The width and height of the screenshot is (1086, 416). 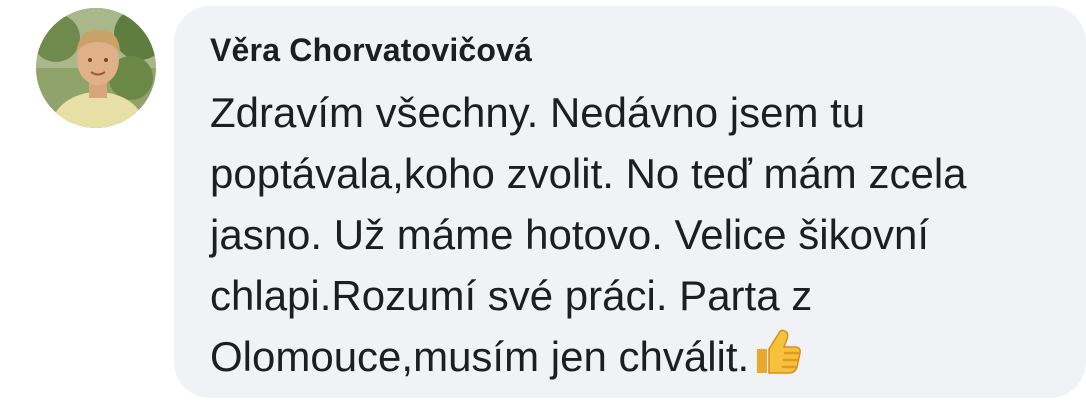 I want to click on comment-text-last-line: Olomouce,musím jen chválit., so click(x=635, y=356).